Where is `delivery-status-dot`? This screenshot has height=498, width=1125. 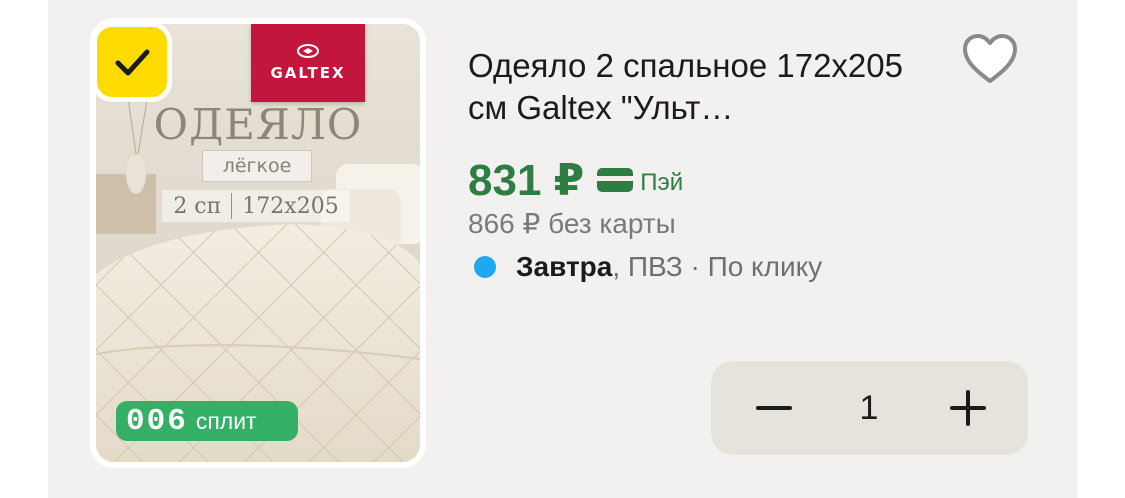
delivery-status-dot is located at coordinates (485, 267).